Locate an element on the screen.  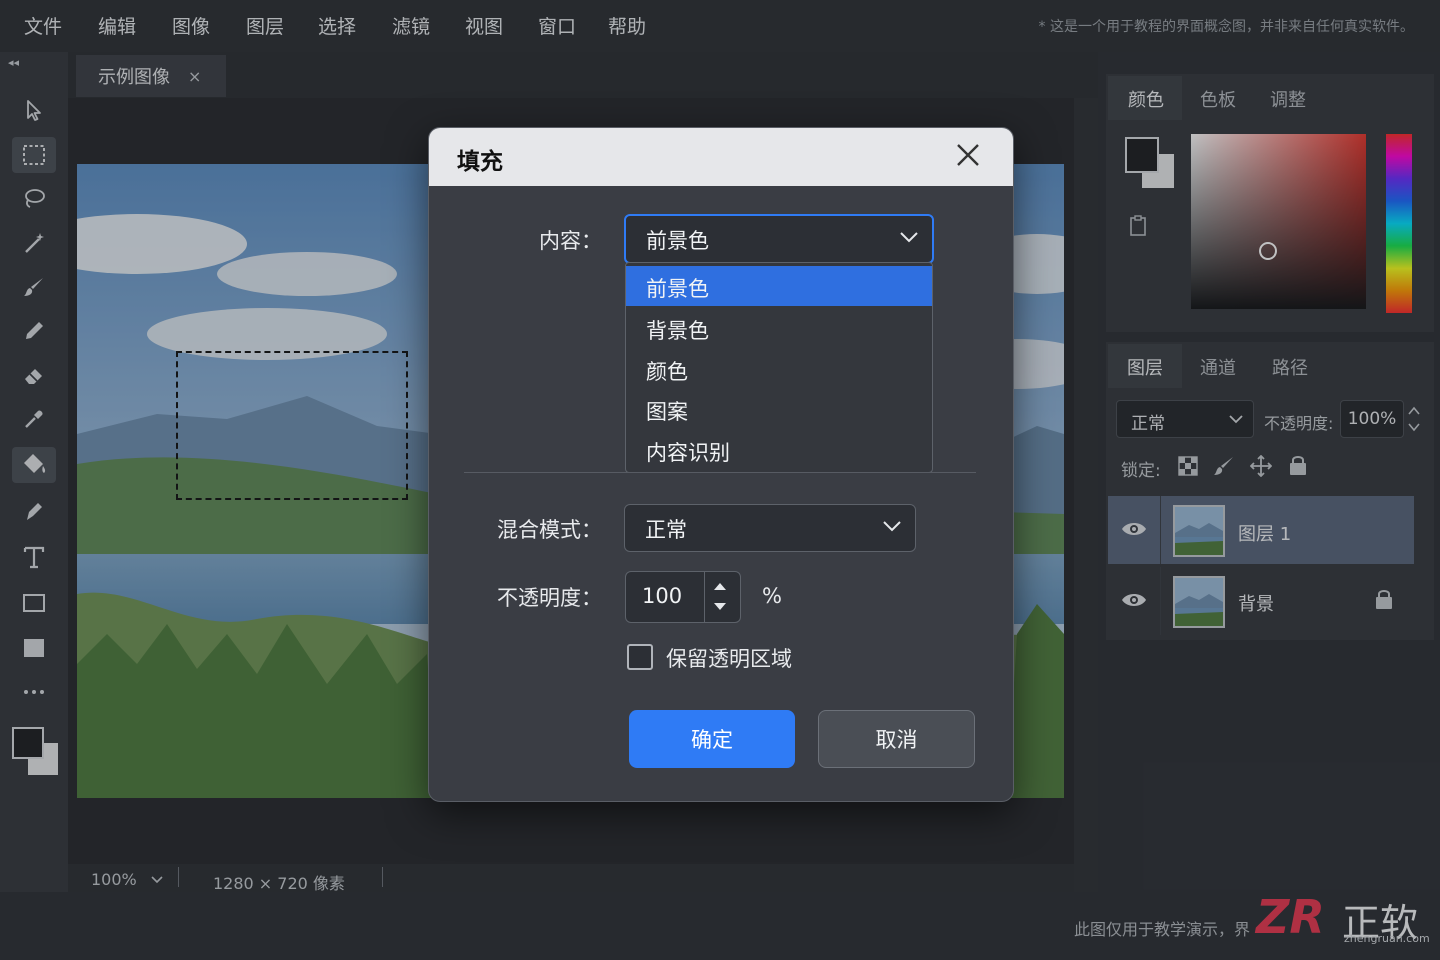
dropdown-option-foreground: 前景色 is located at coordinates (779, 286).